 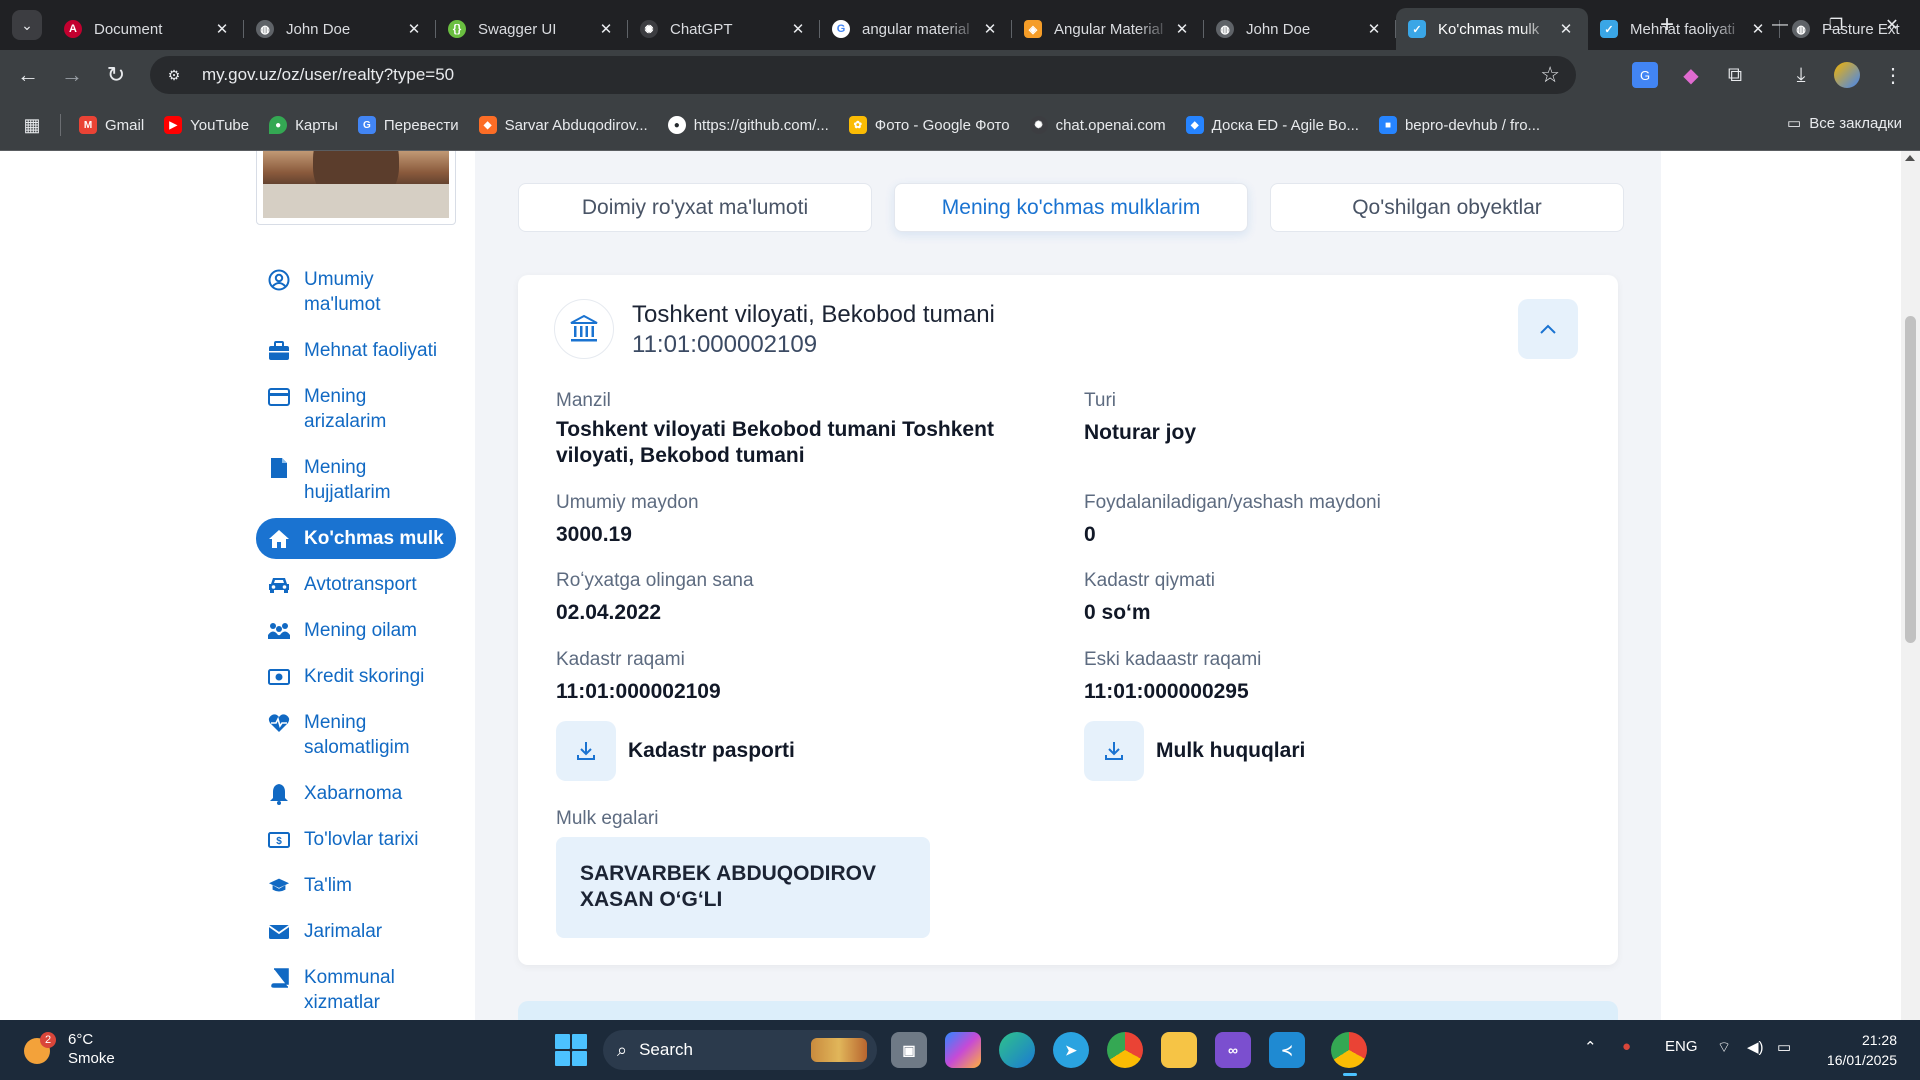 What do you see at coordinates (345, 409) in the screenshot?
I see `sidebar-item-label: Mening arizalarim` at bounding box center [345, 409].